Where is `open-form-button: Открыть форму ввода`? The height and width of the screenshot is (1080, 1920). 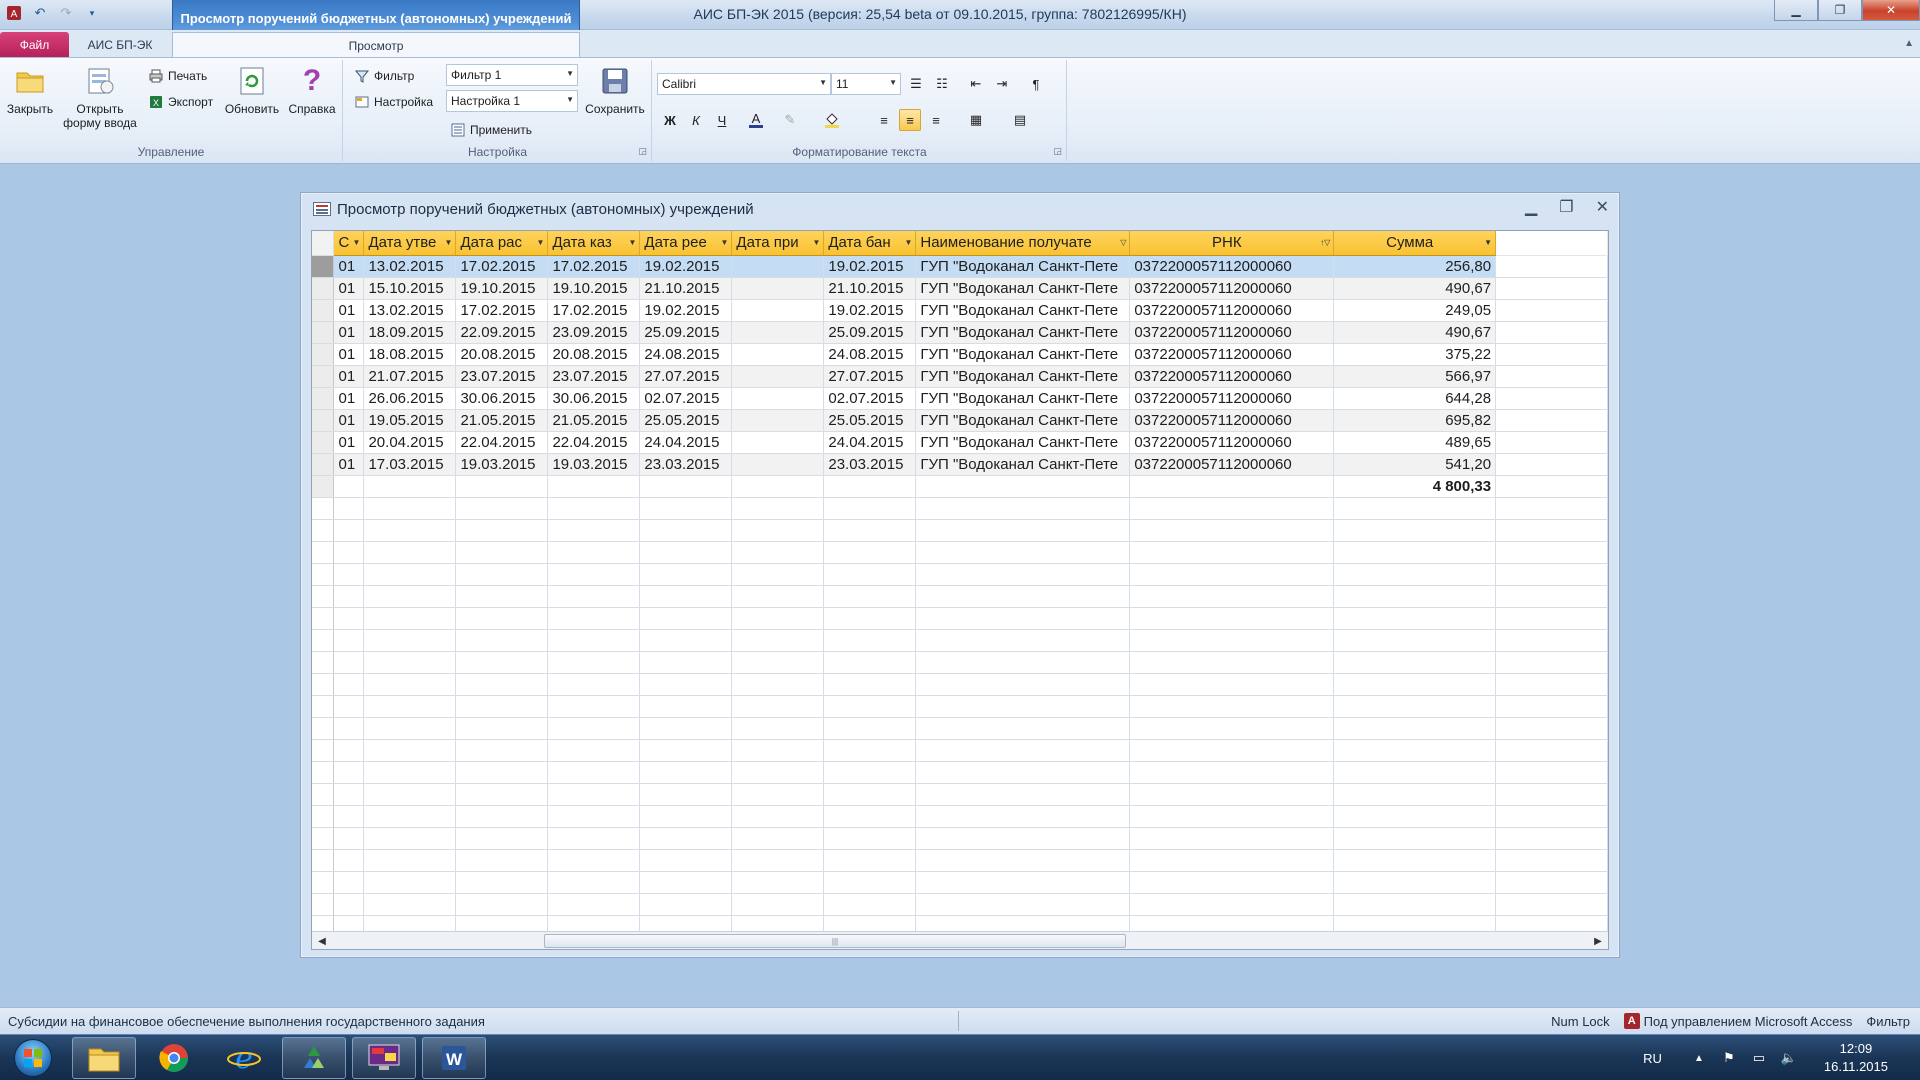
open-form-button: Открыть форму ввода is located at coordinates (100, 97).